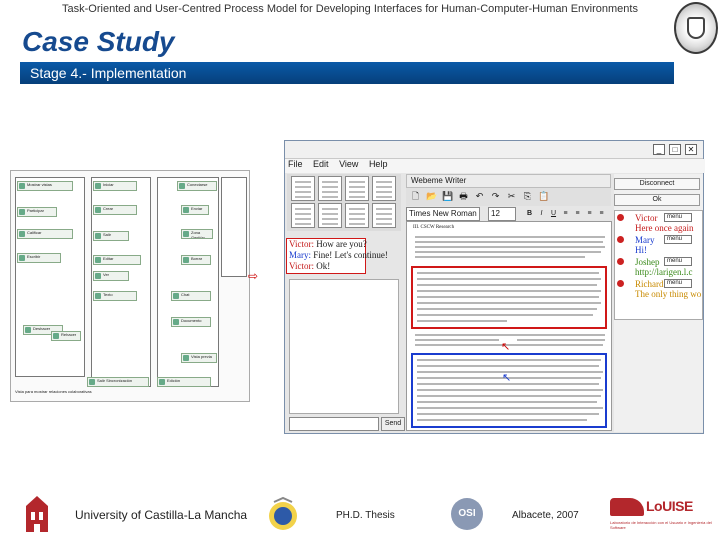 This screenshot has height=540, width=720. Describe the element at coordinates (691, 149) in the screenshot. I see `close-icon: ✕` at that location.